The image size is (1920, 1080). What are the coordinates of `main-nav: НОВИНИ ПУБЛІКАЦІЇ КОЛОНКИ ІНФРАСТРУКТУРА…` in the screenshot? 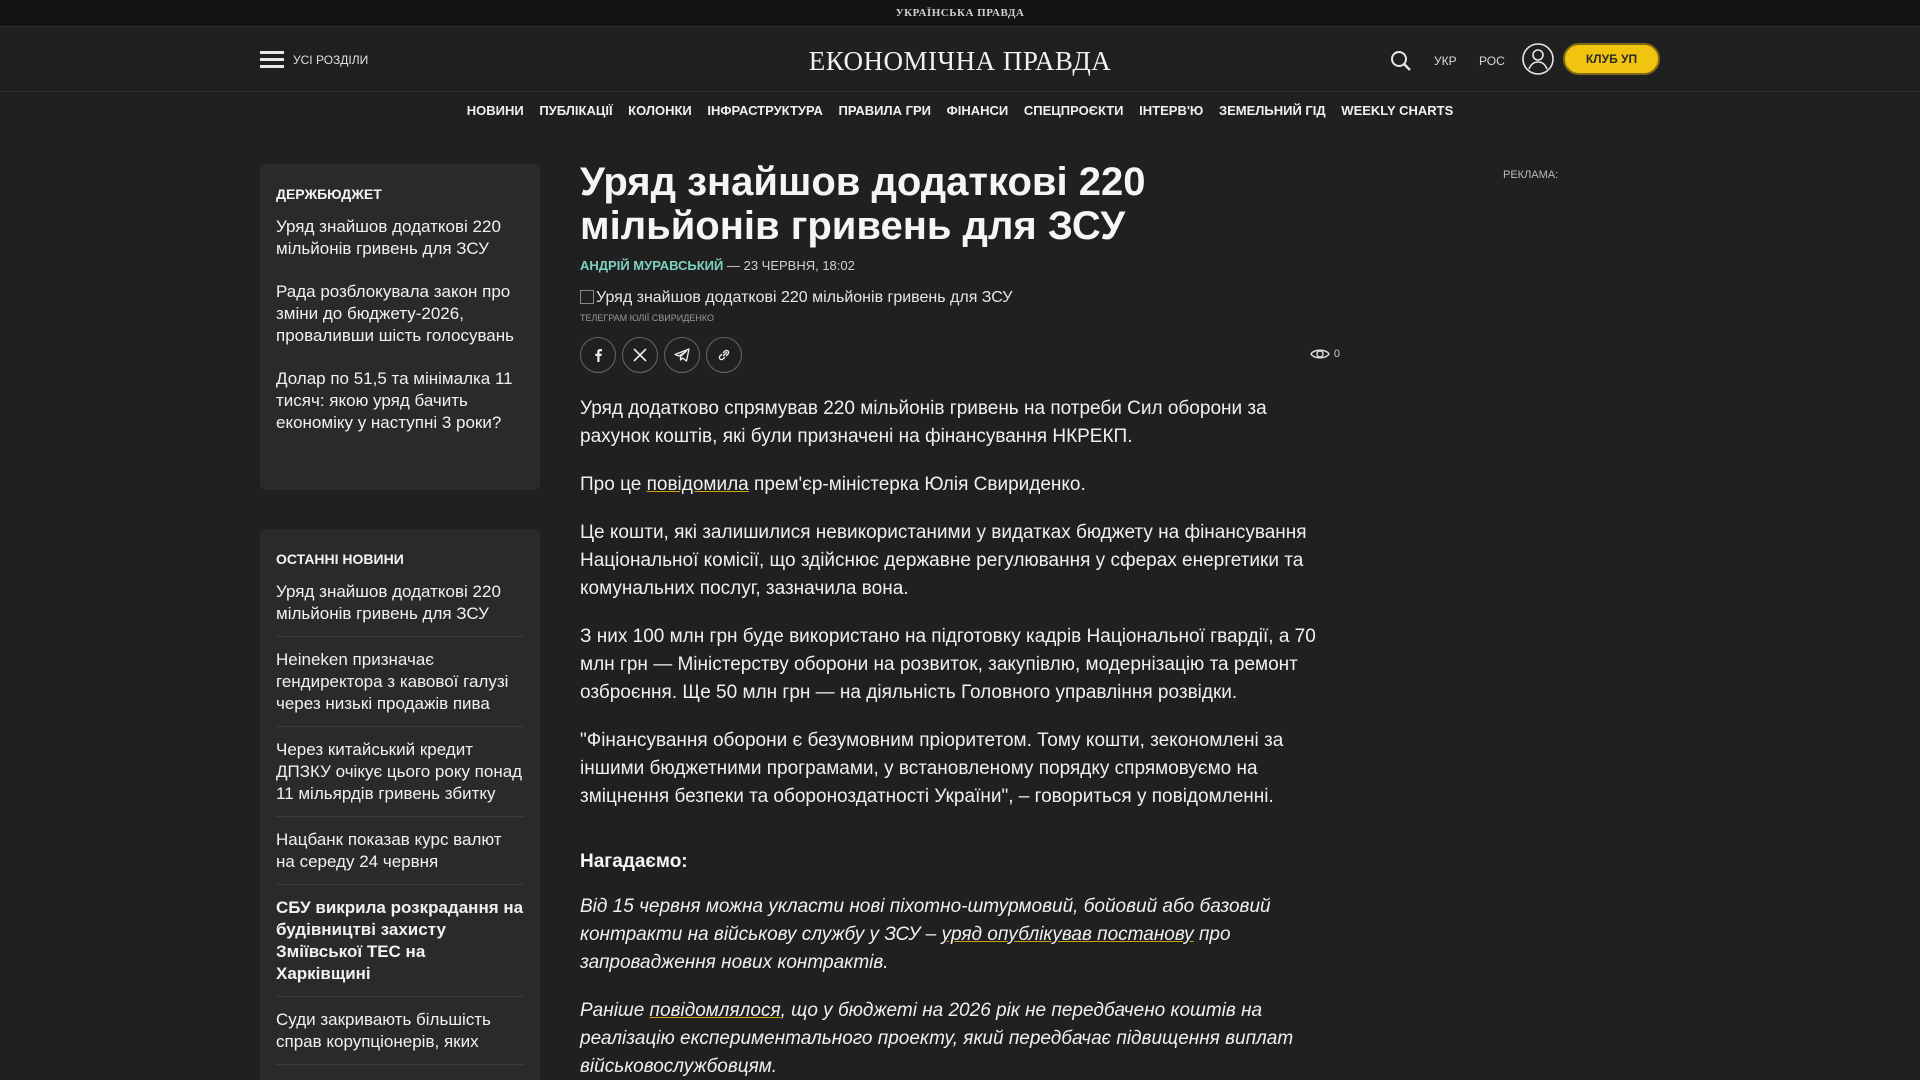 It's located at (960, 110).